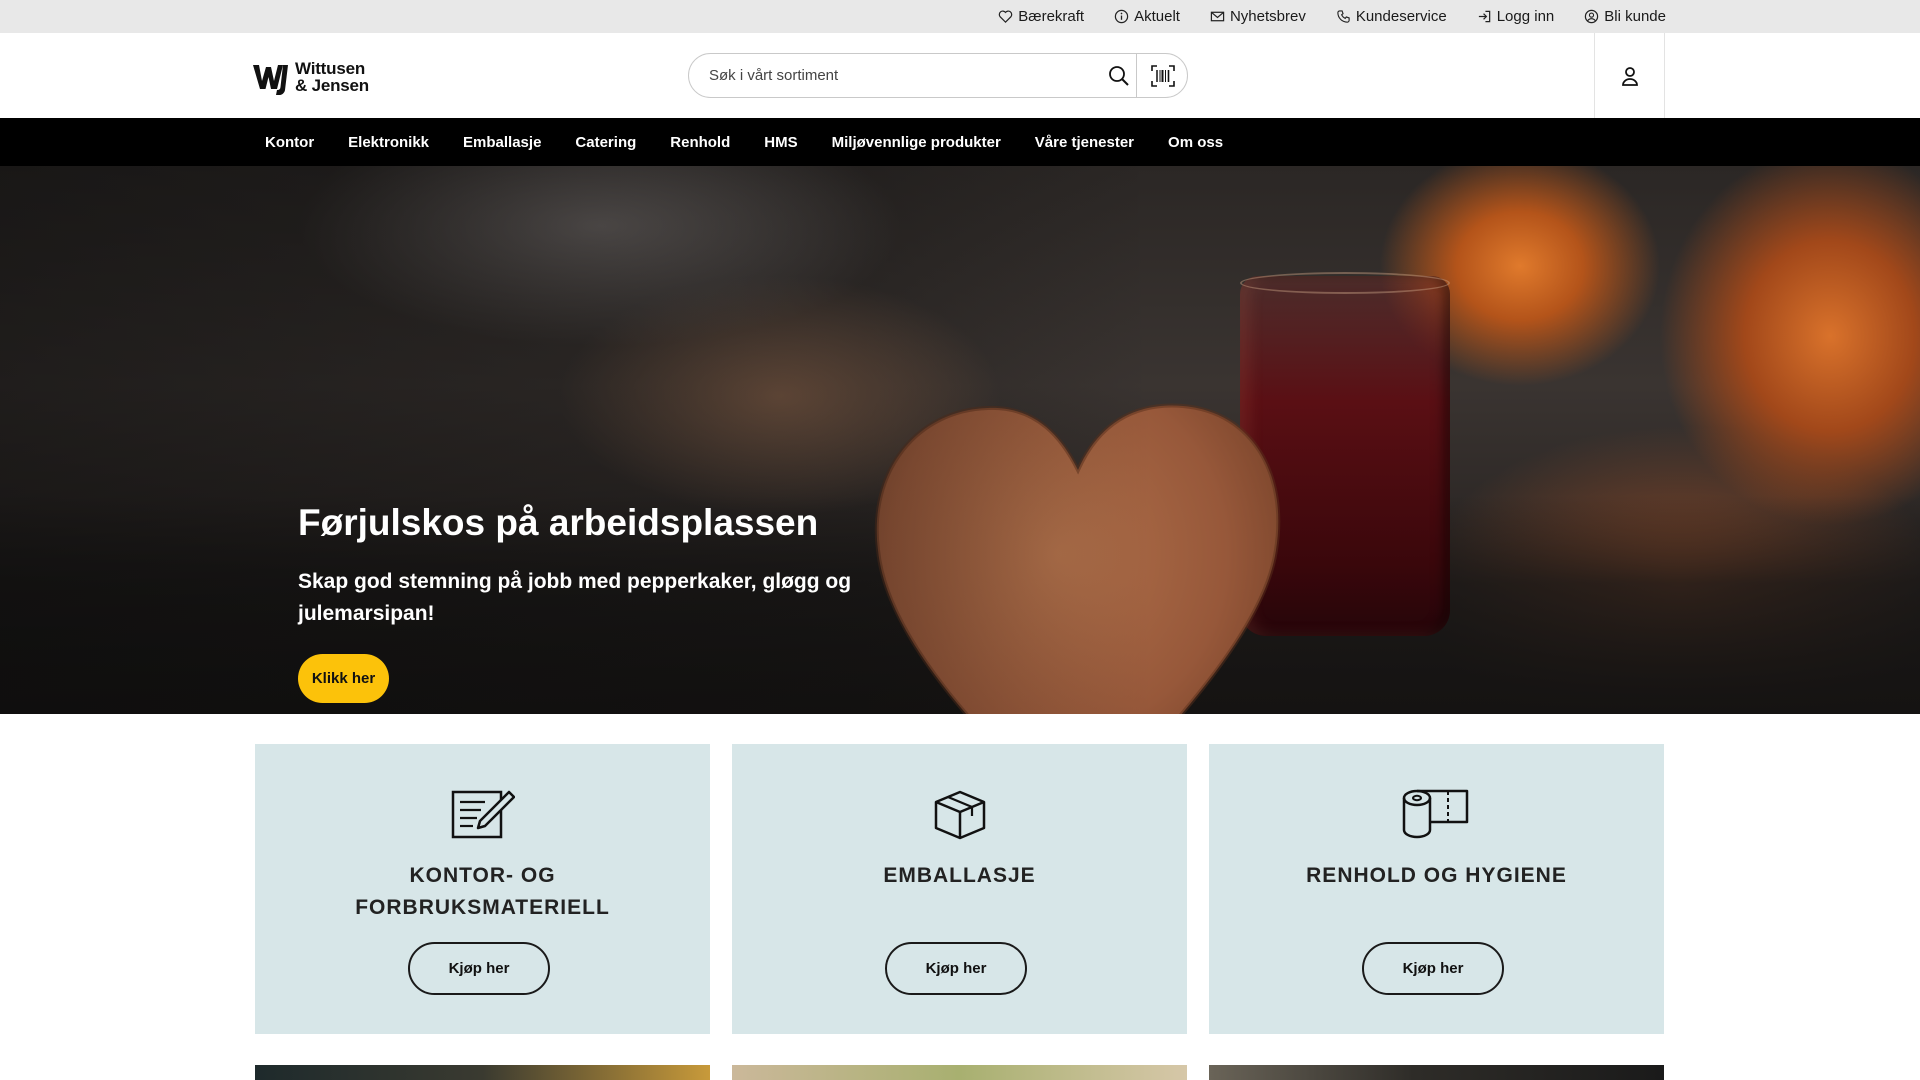 This screenshot has width=1920, height=1080. Describe the element at coordinates (899, 75) in the screenshot. I see `search-input` at that location.